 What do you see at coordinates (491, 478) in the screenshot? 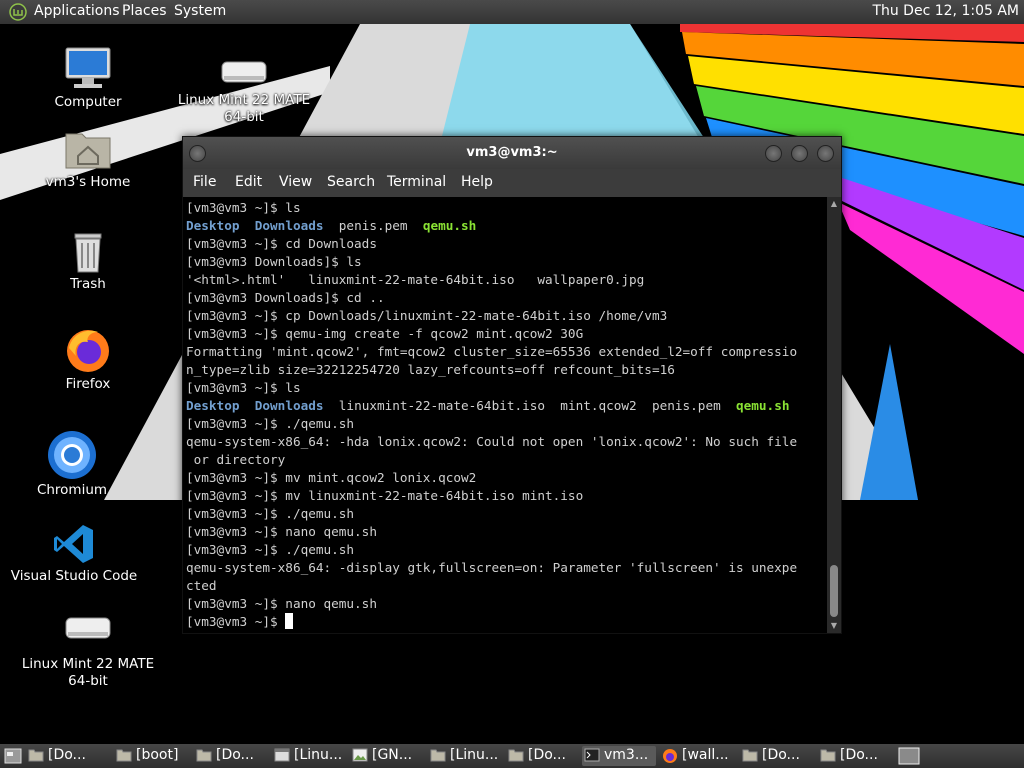
I see `terminal-line: [vm3@vm3 ~]$ mv mint.qcow2 lonix.qcow2` at bounding box center [491, 478].